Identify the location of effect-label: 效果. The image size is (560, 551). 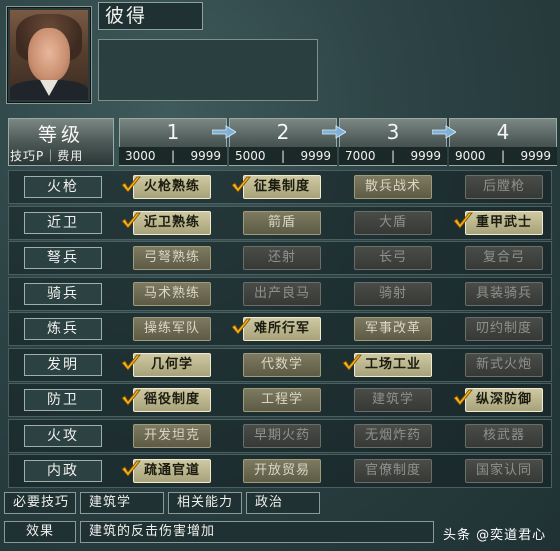
(40, 532).